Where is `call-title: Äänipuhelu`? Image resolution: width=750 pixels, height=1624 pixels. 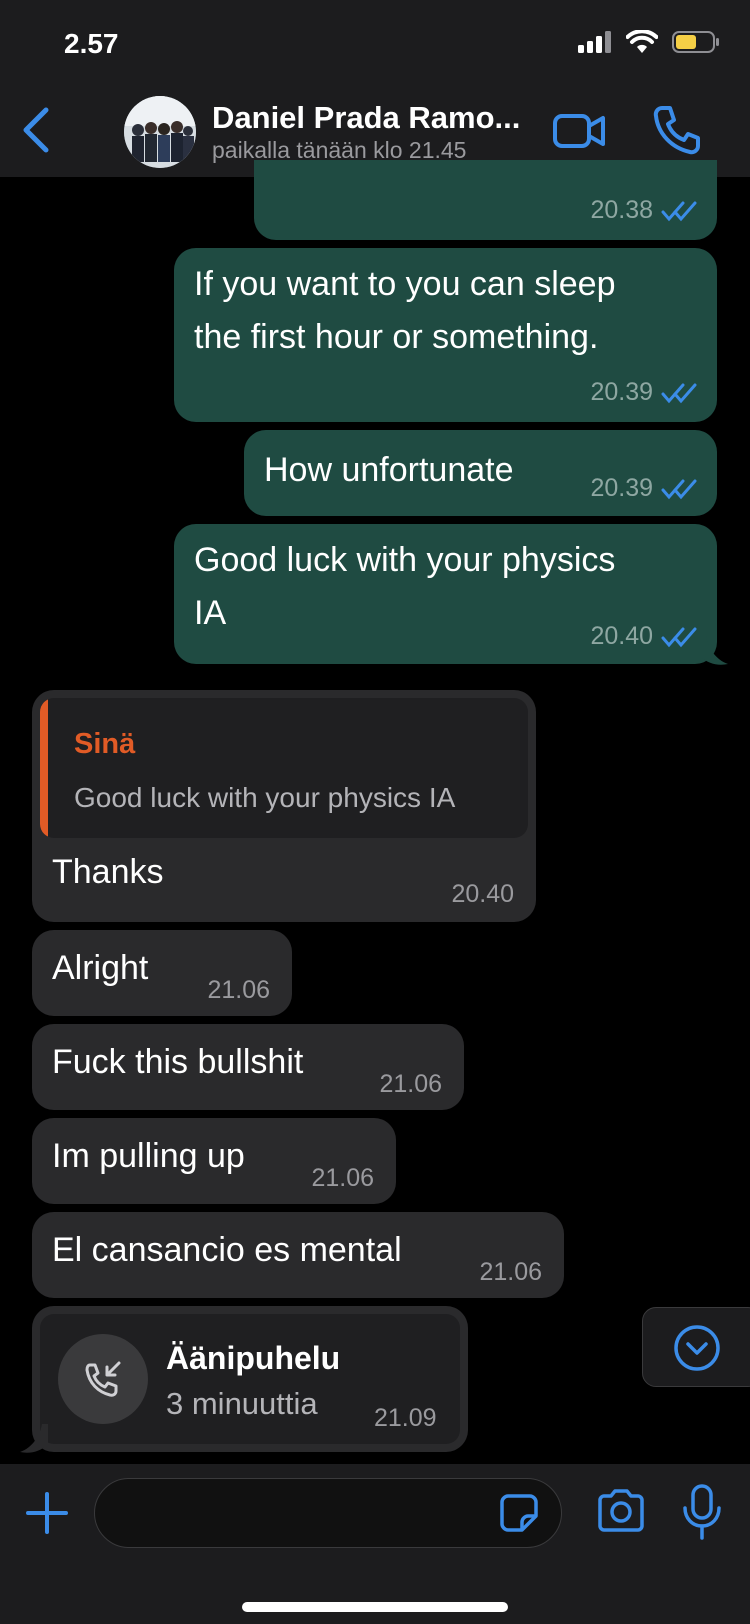 call-title: Äänipuhelu is located at coordinates (253, 1358).